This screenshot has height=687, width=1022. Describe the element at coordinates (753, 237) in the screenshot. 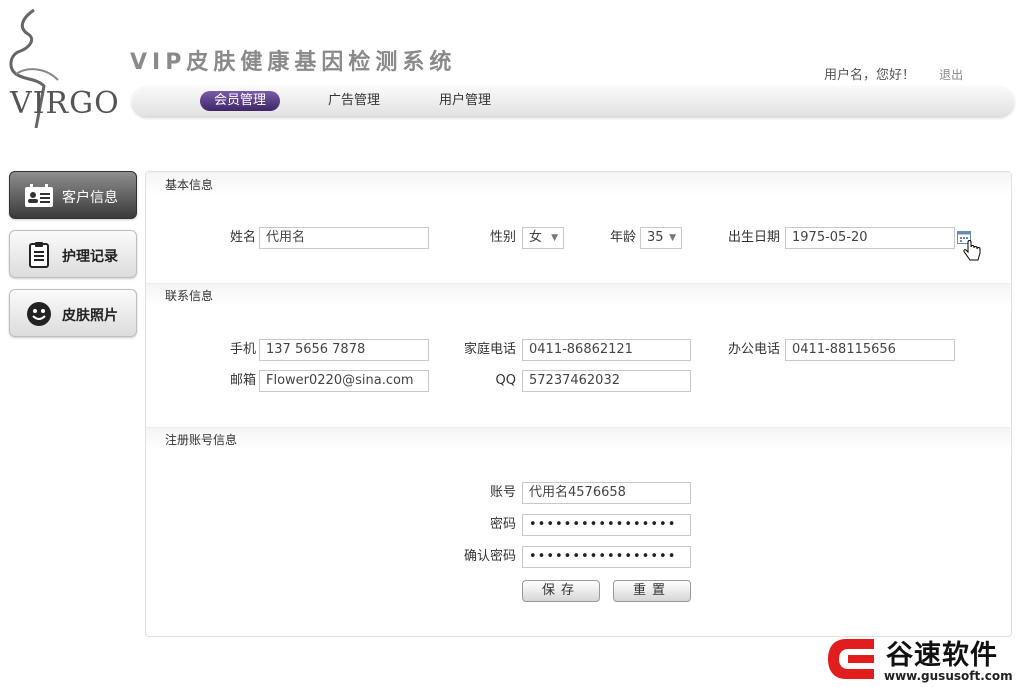

I see `birth-date-label: 出生日期` at that location.